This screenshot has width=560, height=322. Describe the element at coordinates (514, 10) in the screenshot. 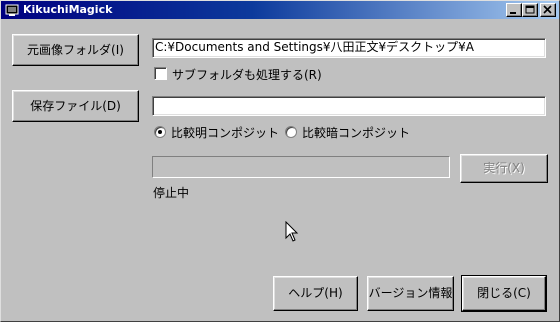

I see `minimize-button` at that location.